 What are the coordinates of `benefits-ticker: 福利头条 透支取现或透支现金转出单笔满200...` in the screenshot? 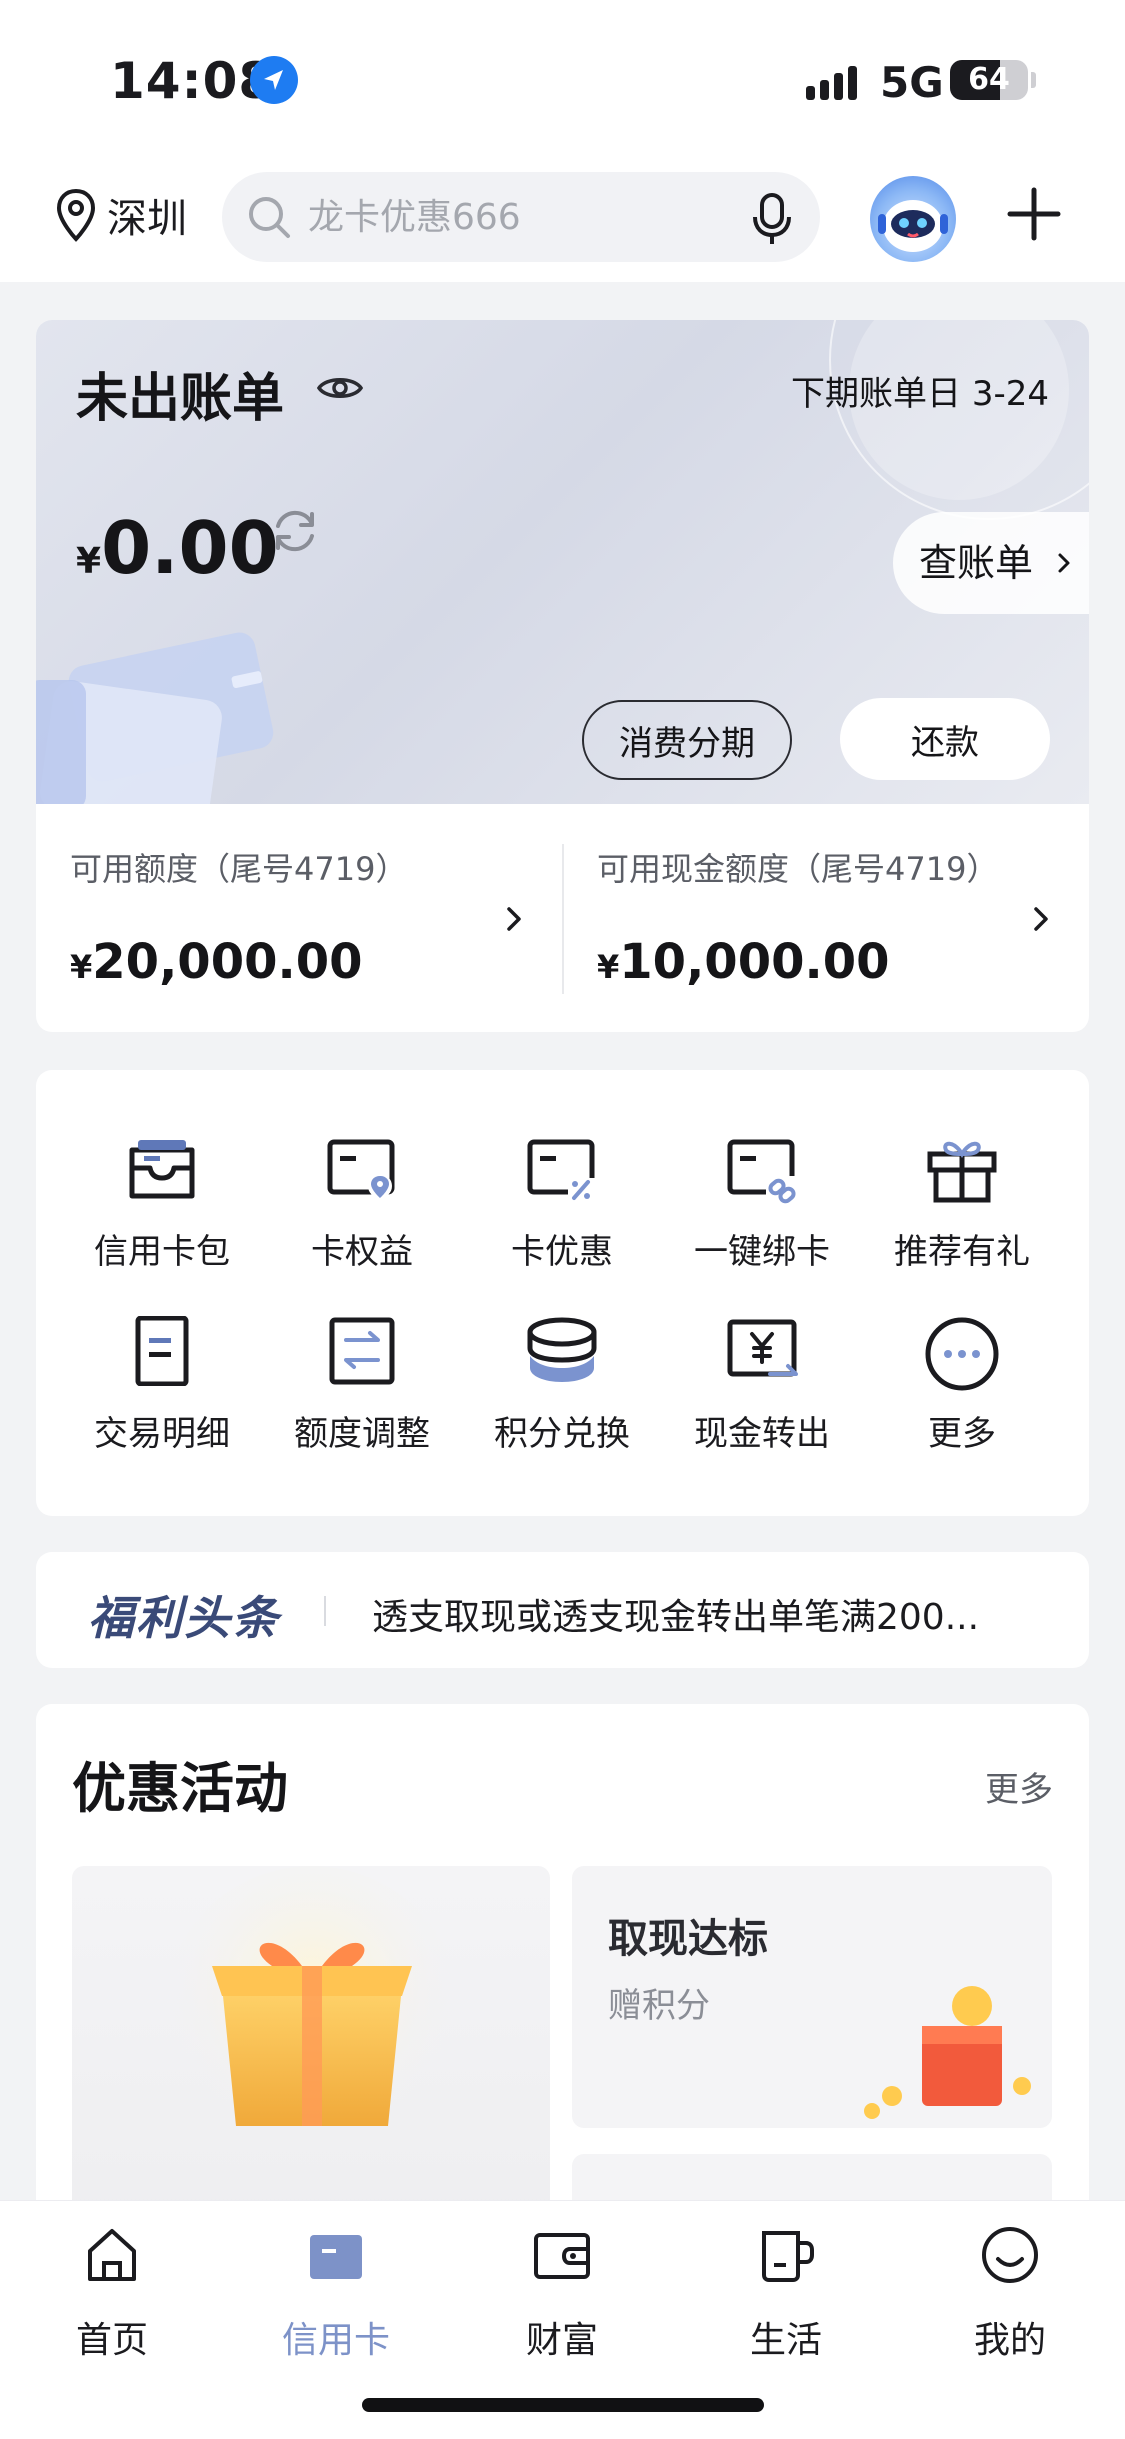 It's located at (562, 1610).